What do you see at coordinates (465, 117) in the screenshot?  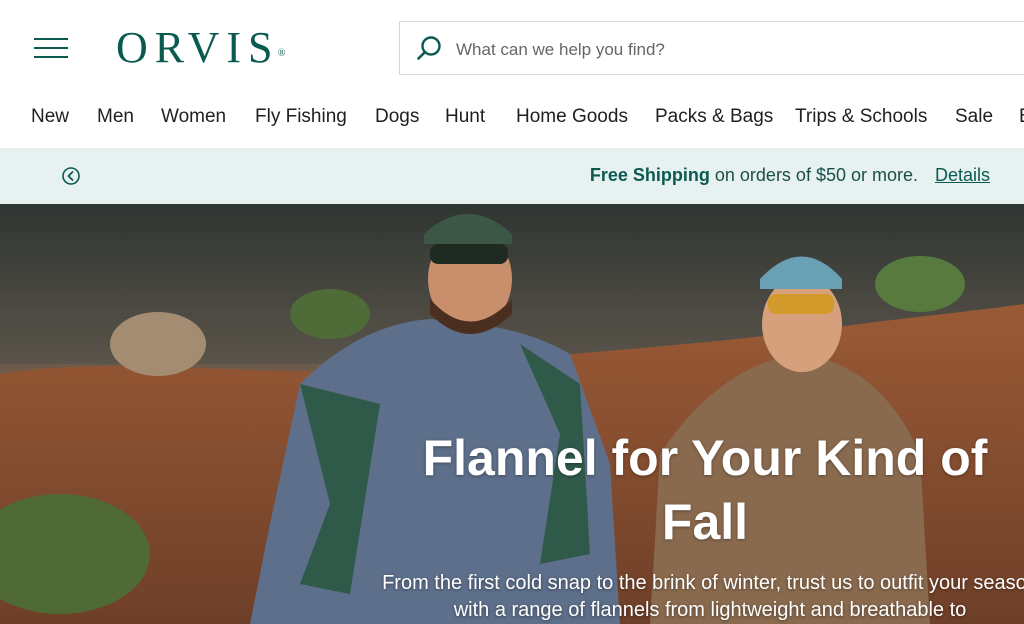 I see `nav-item-hunt: Hunt` at bounding box center [465, 117].